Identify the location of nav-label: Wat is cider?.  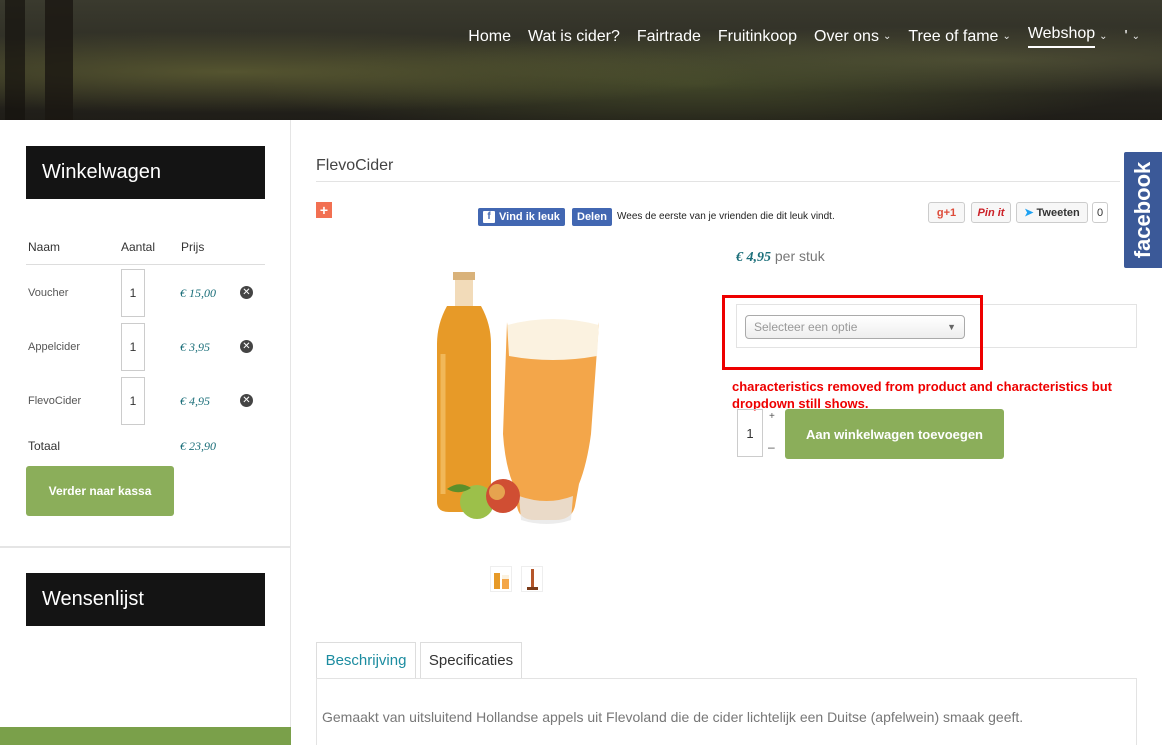
(573, 36).